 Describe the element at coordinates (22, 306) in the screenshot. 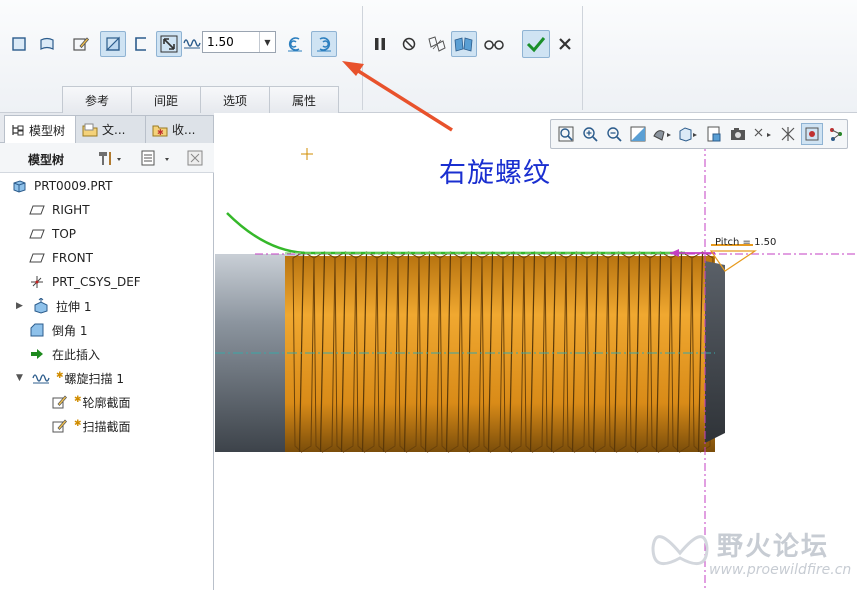

I see `expand-icon: ▶` at that location.